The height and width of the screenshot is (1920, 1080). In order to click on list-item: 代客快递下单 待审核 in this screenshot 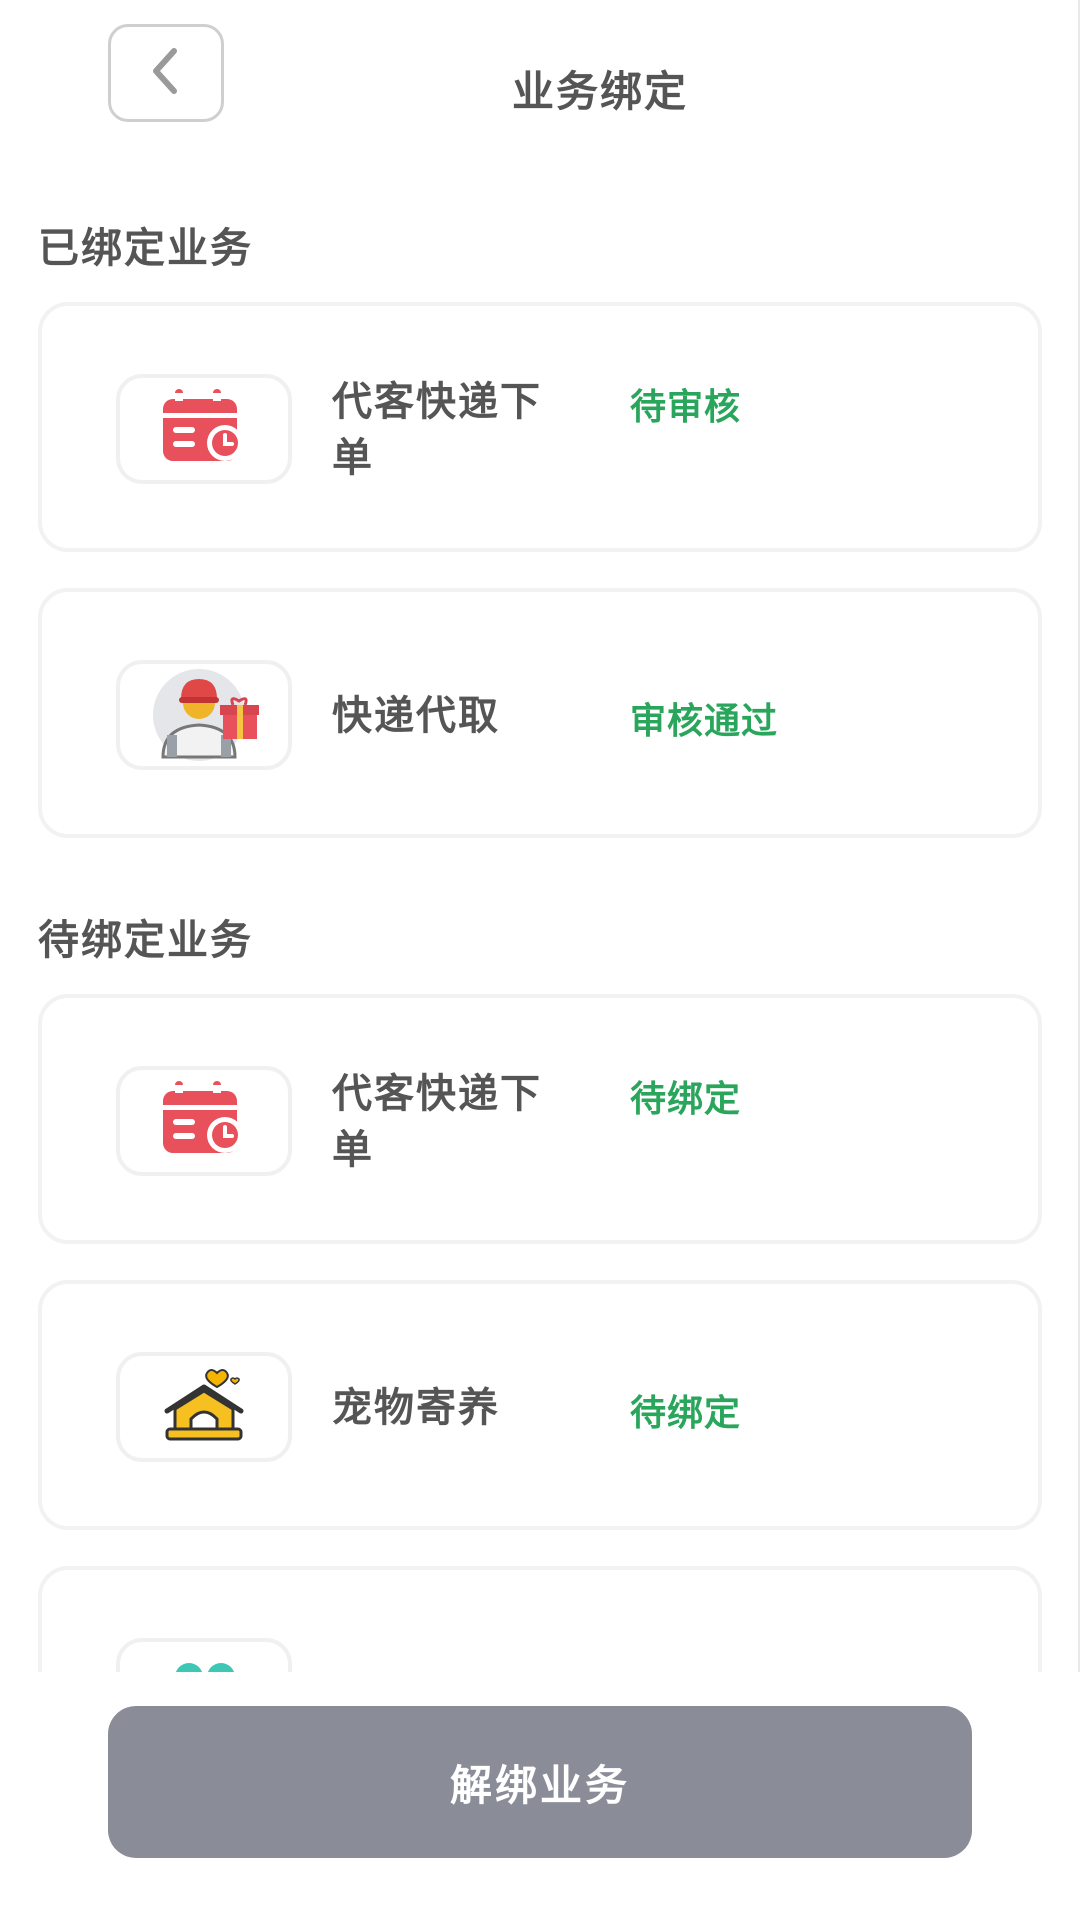, I will do `click(540, 427)`.